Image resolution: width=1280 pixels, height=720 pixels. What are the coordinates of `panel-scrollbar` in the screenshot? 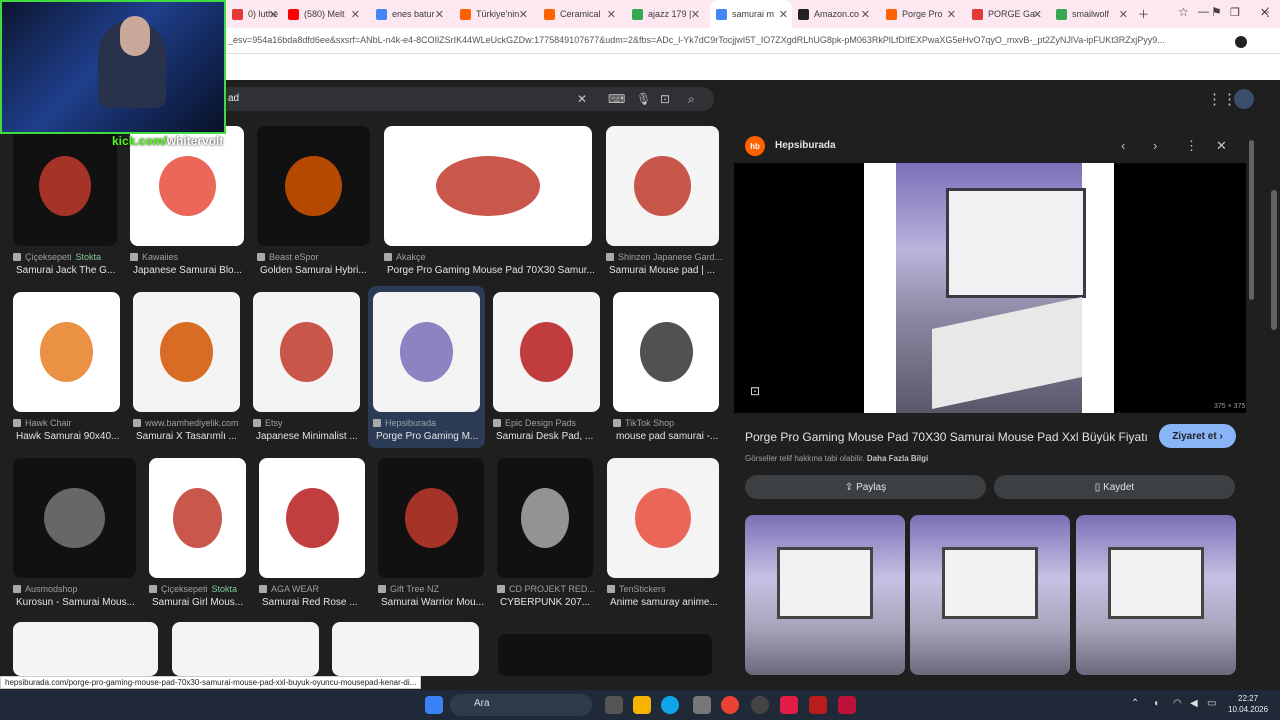 It's located at (1251, 220).